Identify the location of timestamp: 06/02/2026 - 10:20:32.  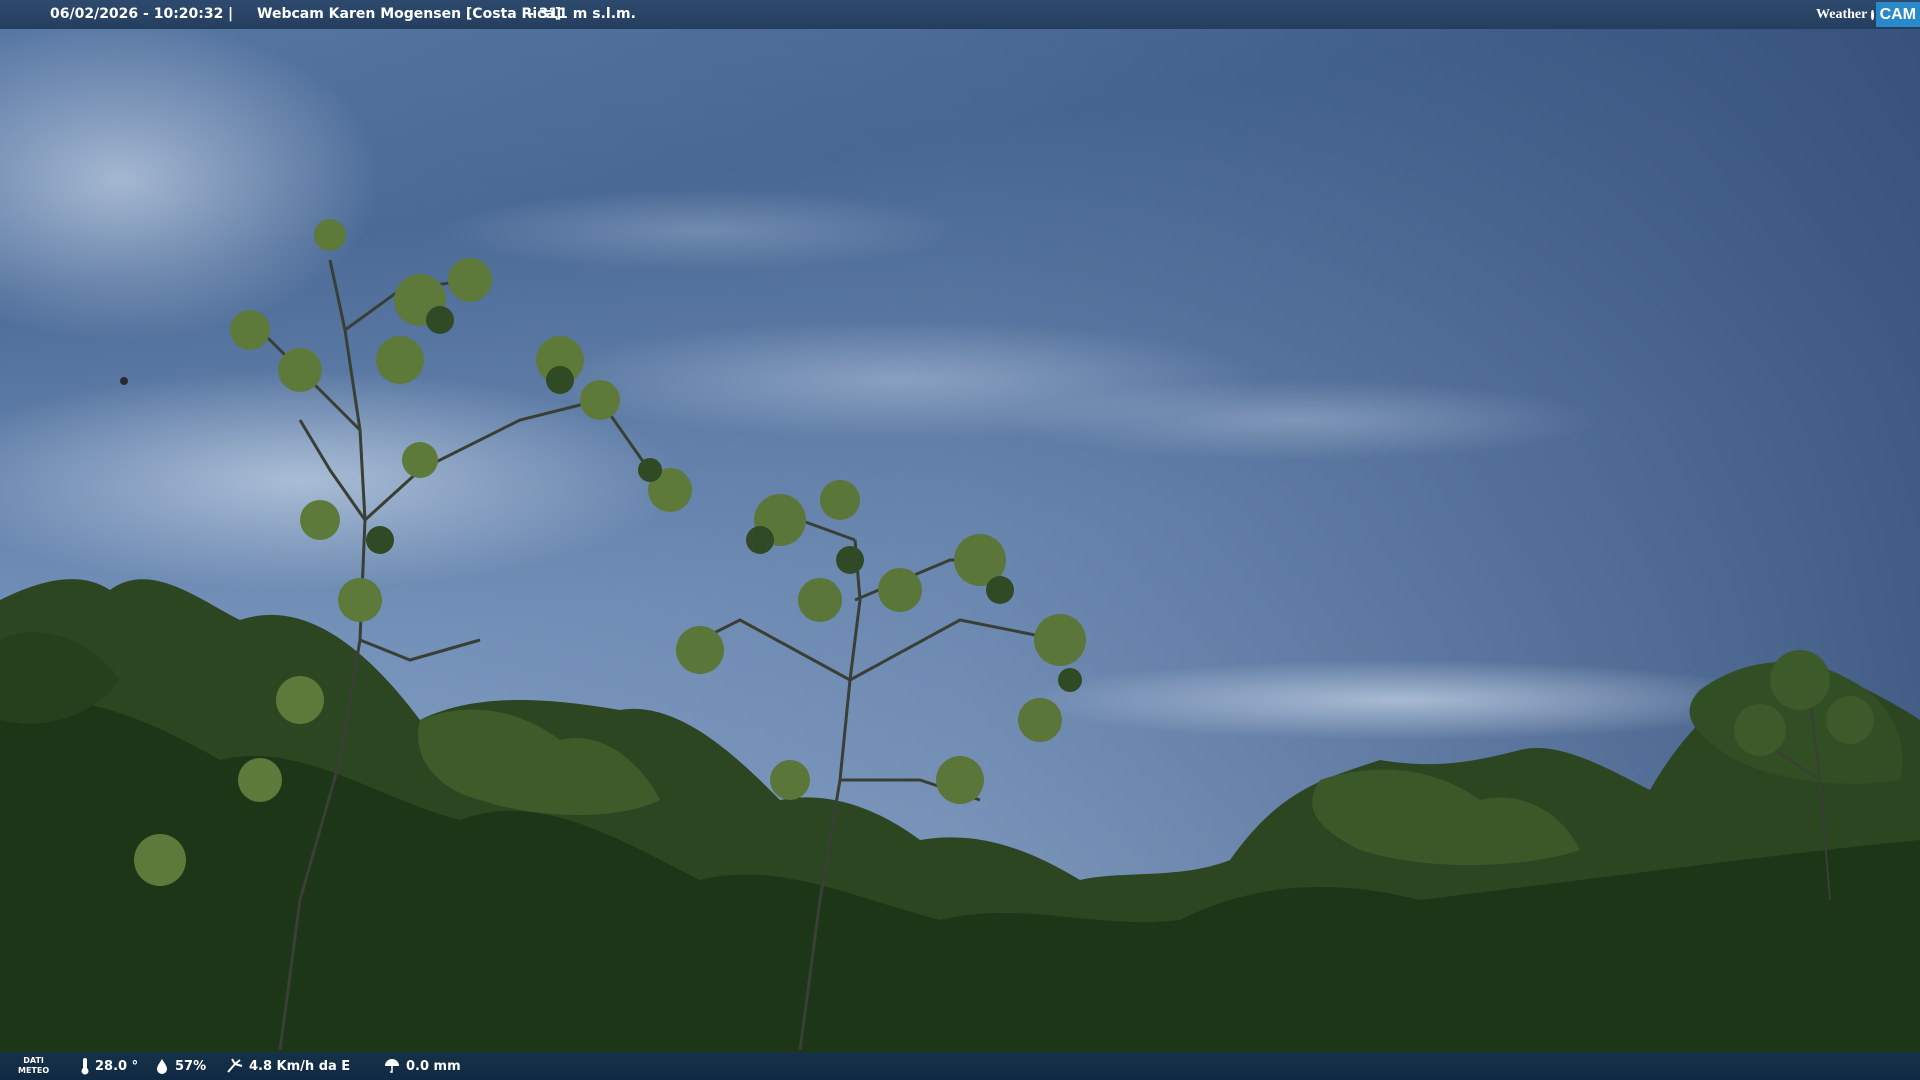
(137, 14).